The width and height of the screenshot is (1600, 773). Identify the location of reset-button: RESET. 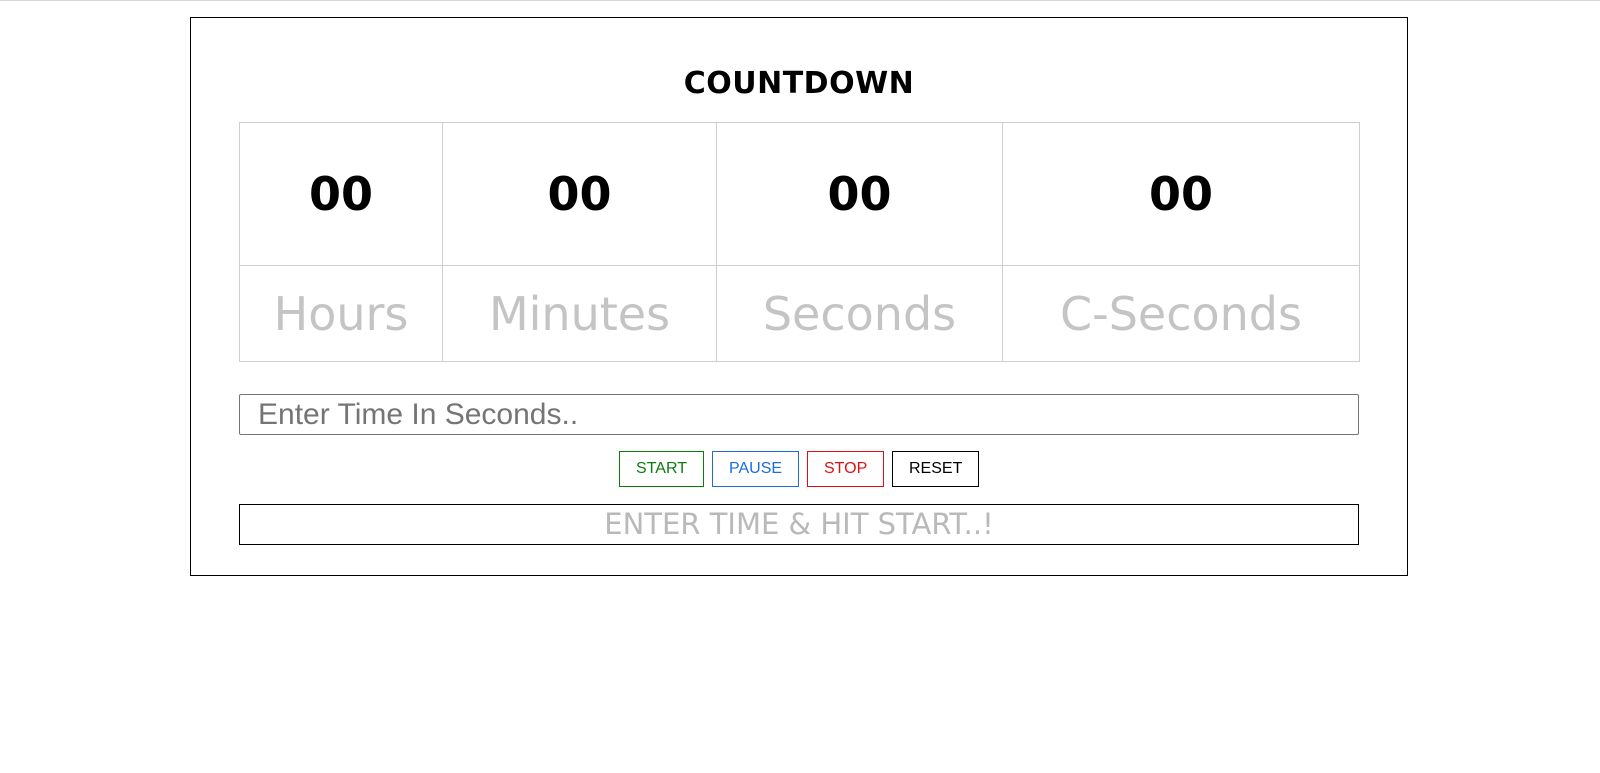
(935, 469).